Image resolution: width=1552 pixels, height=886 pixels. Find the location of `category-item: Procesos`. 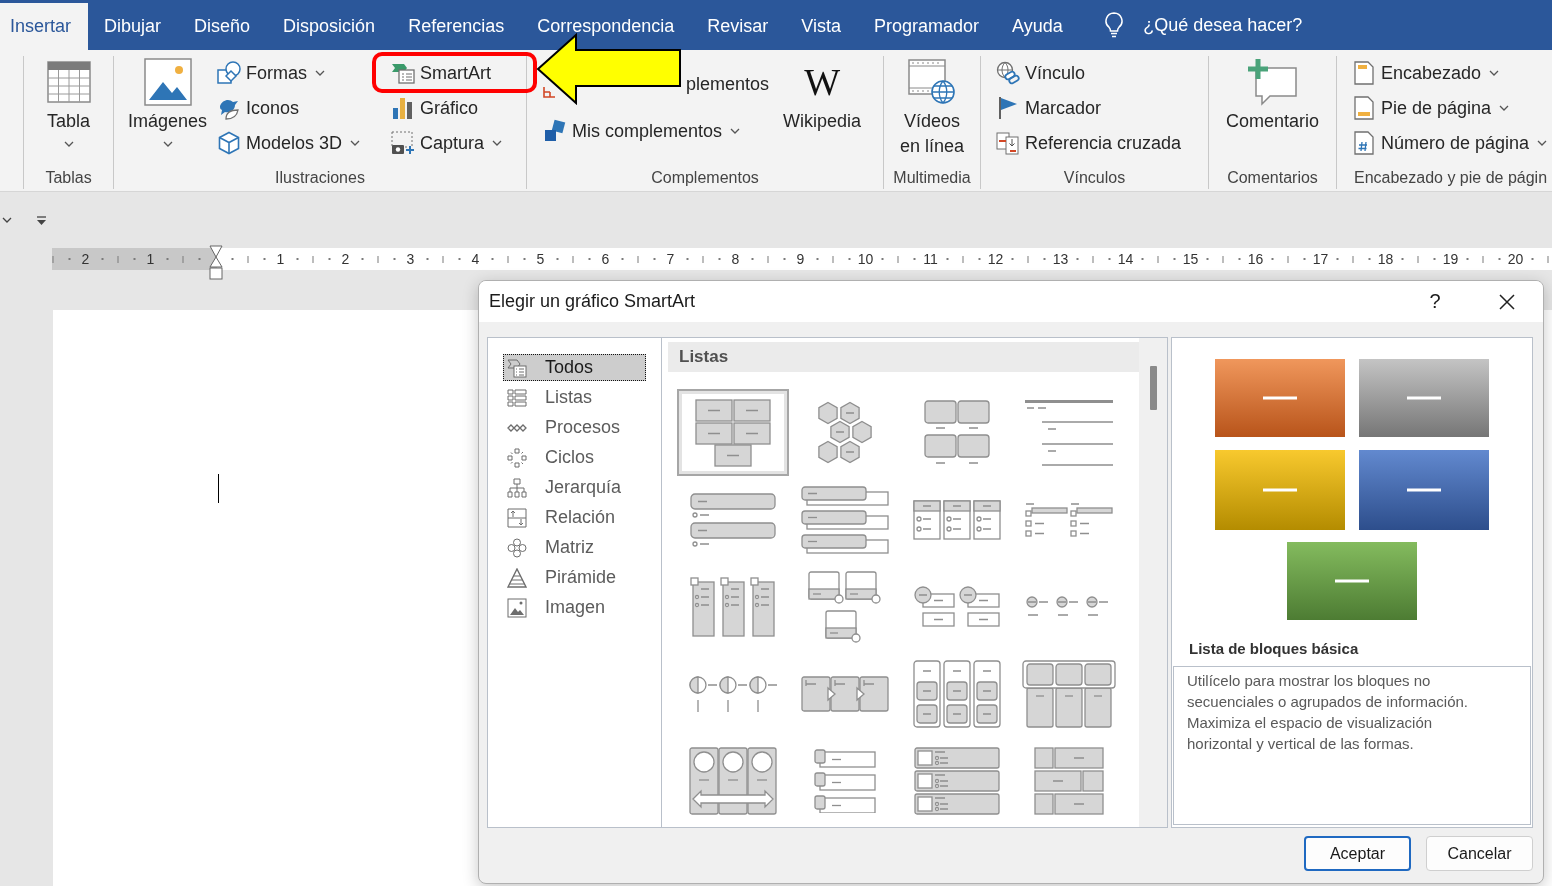

category-item: Procesos is located at coordinates (574, 427).